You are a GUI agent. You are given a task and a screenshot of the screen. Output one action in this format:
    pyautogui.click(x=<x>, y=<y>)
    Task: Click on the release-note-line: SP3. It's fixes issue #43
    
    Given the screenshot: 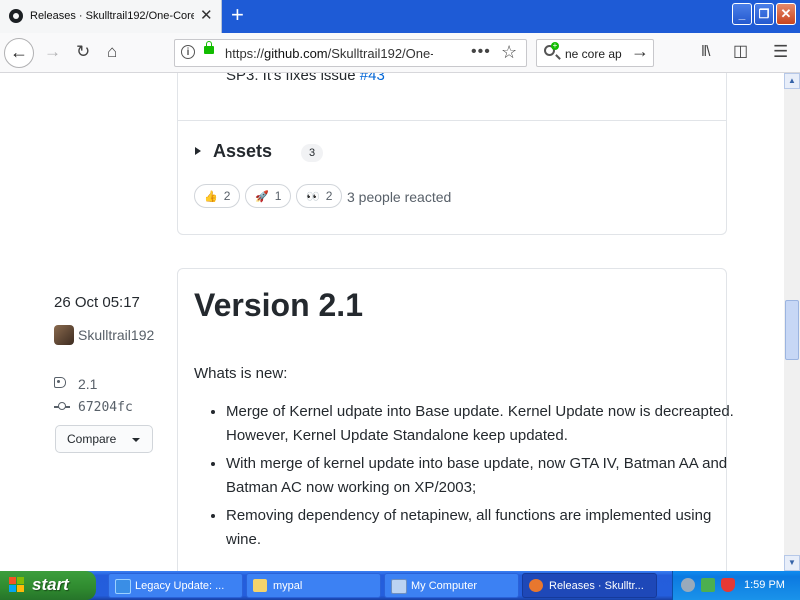 What is the action you would take?
    pyautogui.click(x=305, y=78)
    